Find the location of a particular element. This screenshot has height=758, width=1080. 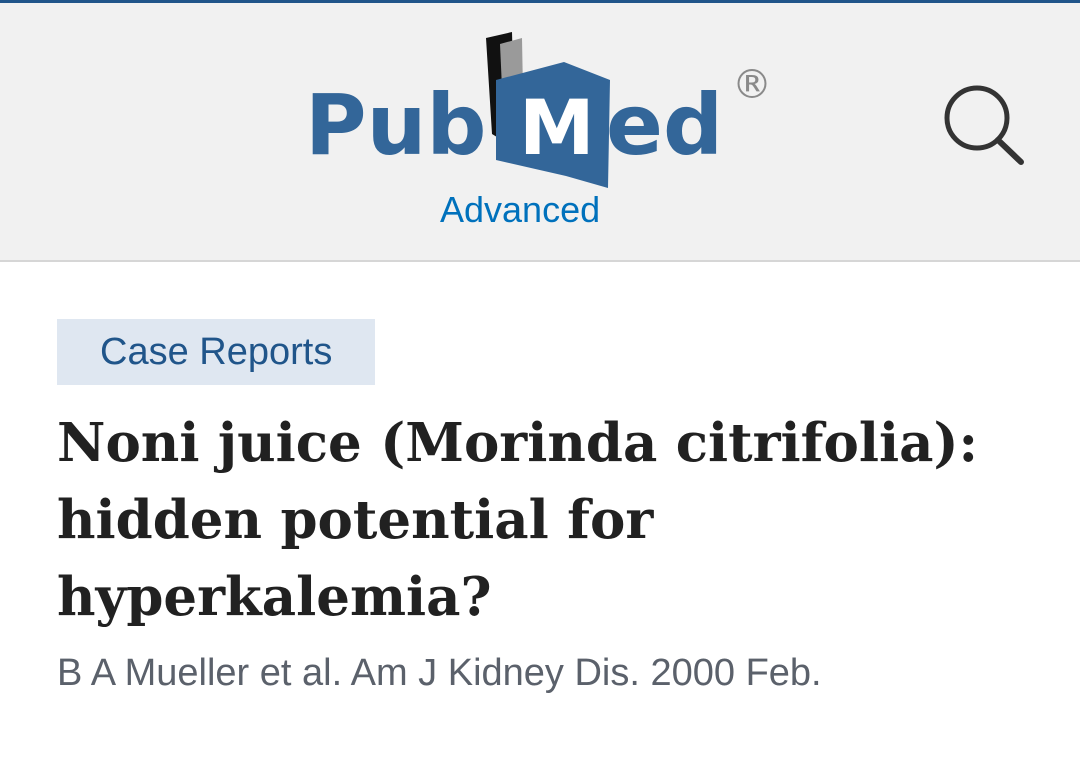

search-icon is located at coordinates (984, 125).